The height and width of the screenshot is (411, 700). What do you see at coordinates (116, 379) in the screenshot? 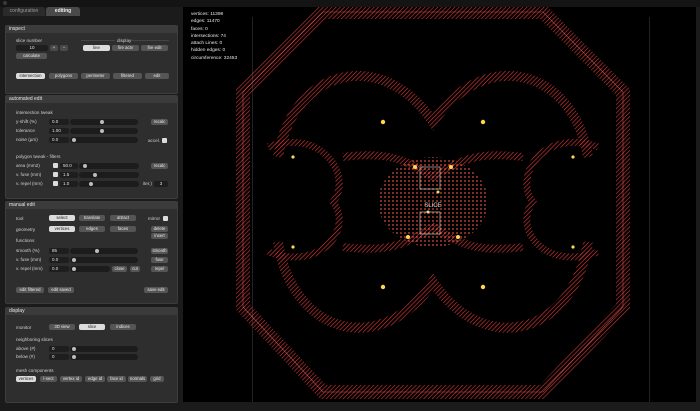
I see `mesh-face-id-button: face id` at bounding box center [116, 379].